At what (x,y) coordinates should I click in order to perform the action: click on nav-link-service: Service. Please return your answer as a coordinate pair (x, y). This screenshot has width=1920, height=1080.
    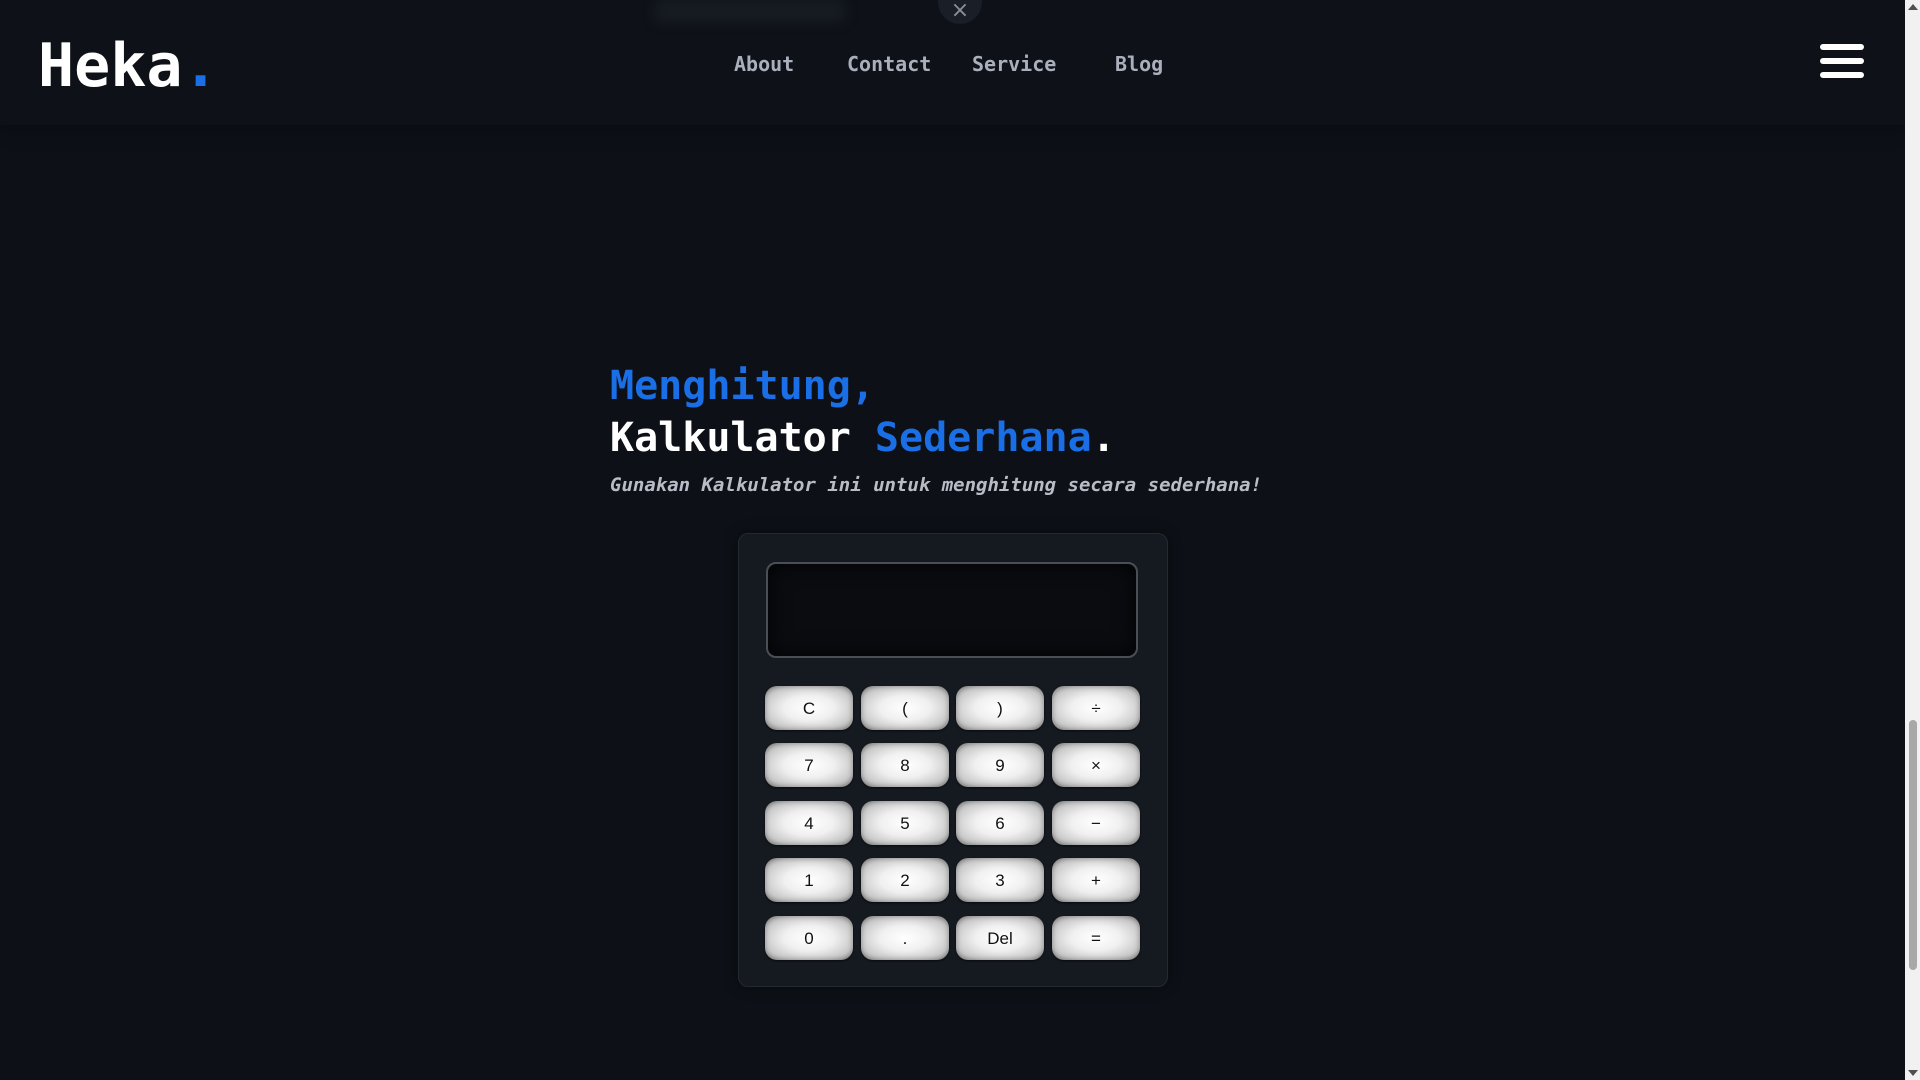
    Looking at the image, I should click on (1014, 64).